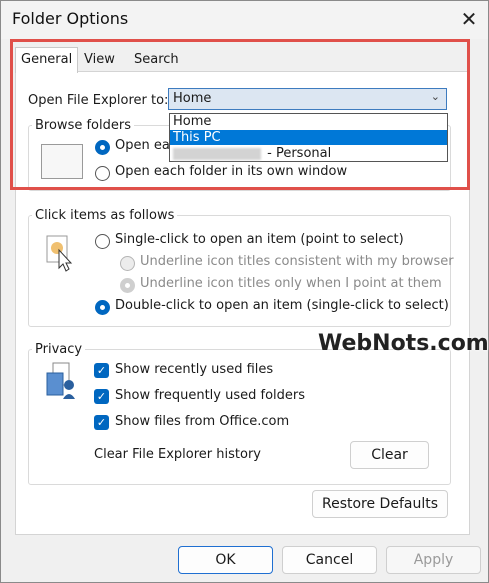 The height and width of the screenshot is (583, 489). Describe the element at coordinates (244, 20) in the screenshot. I see `title-bar: Folder Options ✕` at that location.